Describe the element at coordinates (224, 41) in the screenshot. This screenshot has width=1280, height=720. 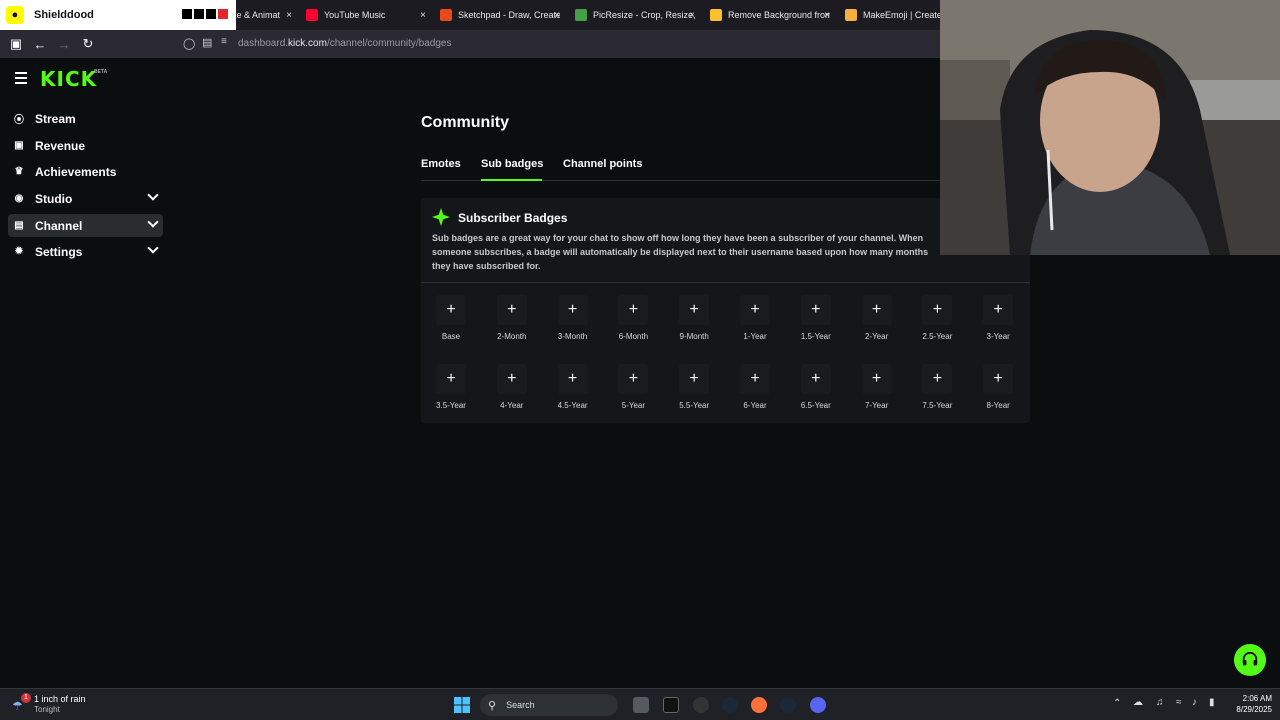
I see `permissions-icon: ≡` at that location.